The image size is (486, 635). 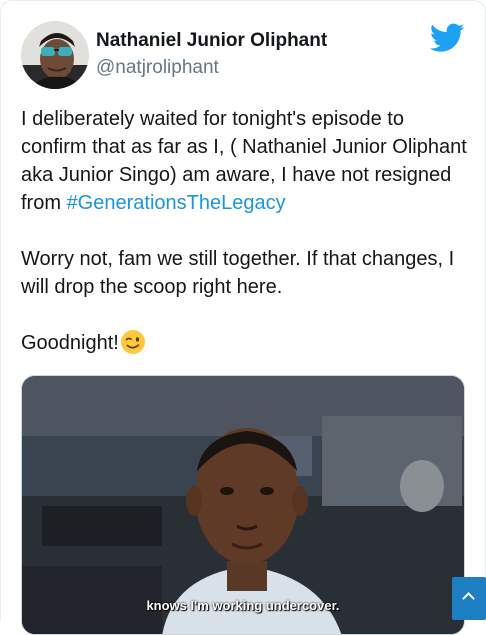 What do you see at coordinates (133, 342) in the screenshot?
I see `winking-face-emoji` at bounding box center [133, 342].